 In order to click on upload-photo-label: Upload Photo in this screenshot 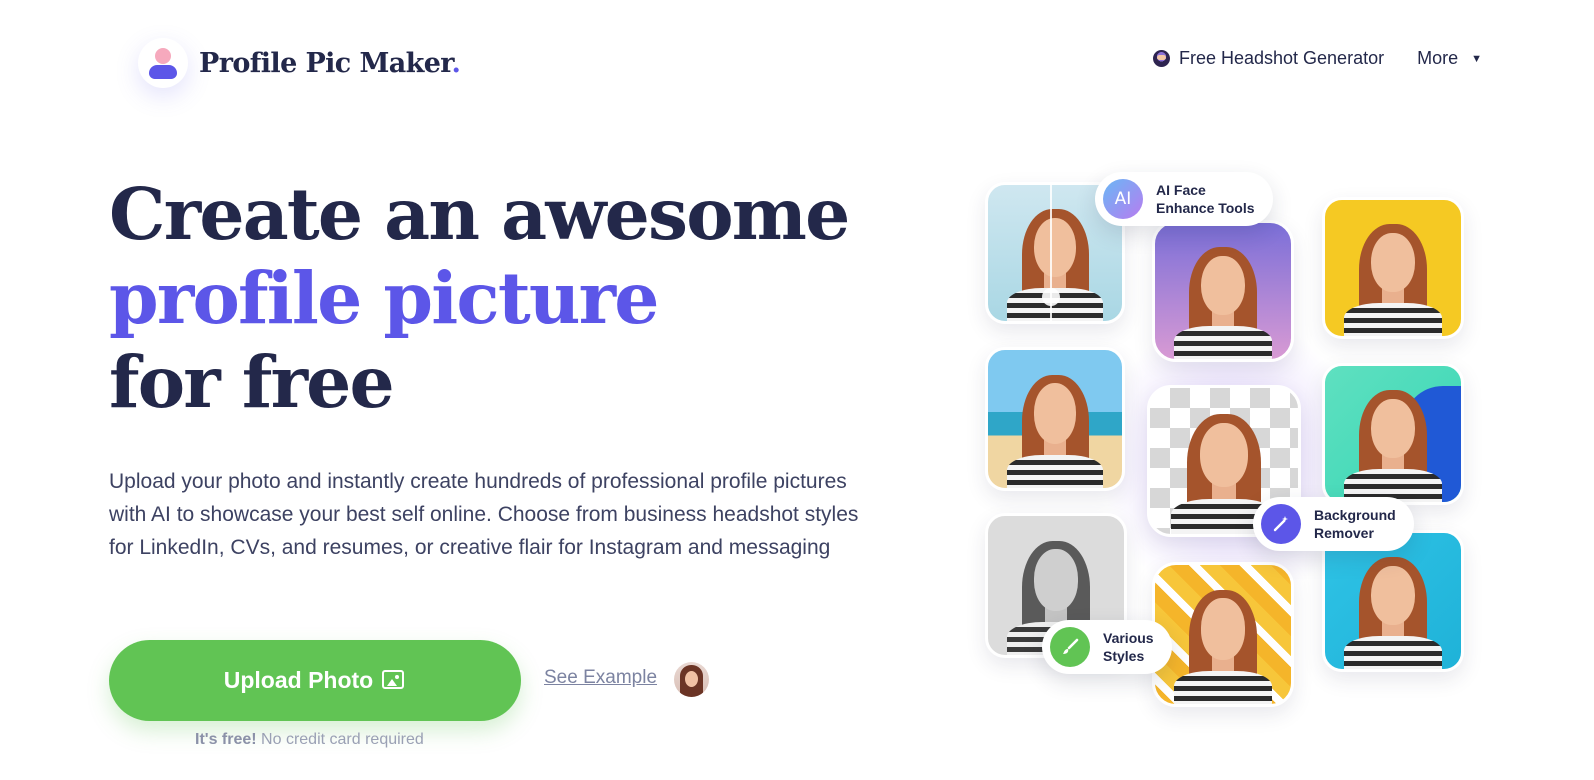, I will do `click(298, 680)`.